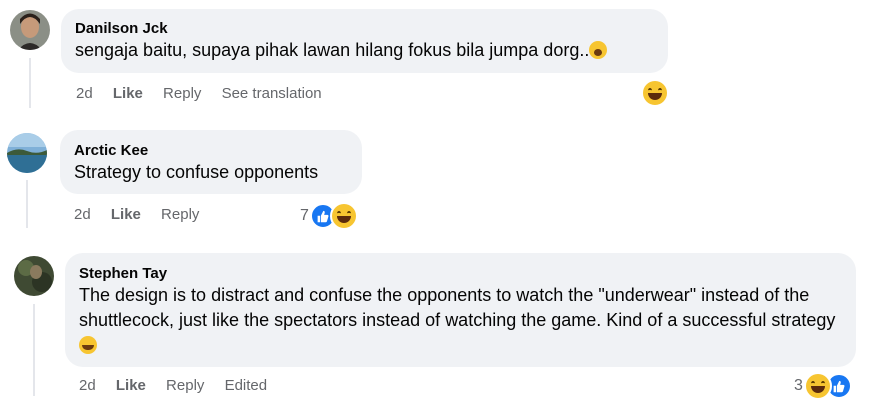  I want to click on comment-author: Arctic Kee, so click(211, 150).